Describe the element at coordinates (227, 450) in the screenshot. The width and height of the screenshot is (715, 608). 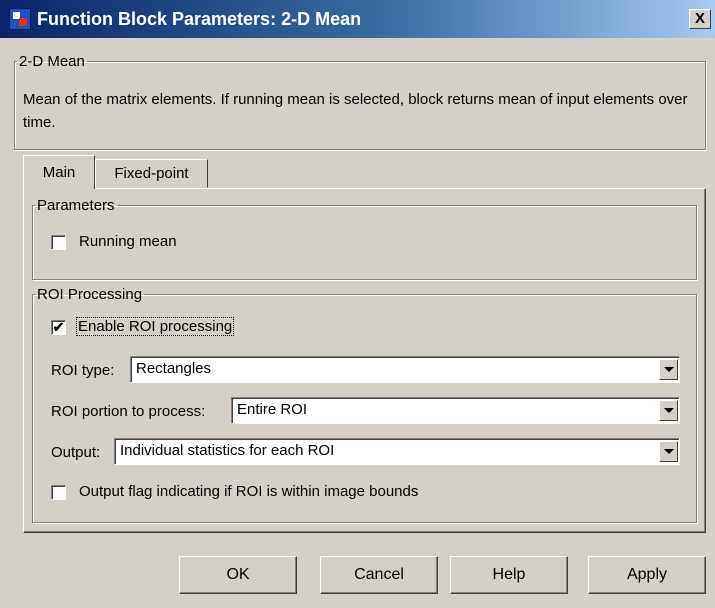
I see `output-value: Individual statistics for each ROI` at that location.